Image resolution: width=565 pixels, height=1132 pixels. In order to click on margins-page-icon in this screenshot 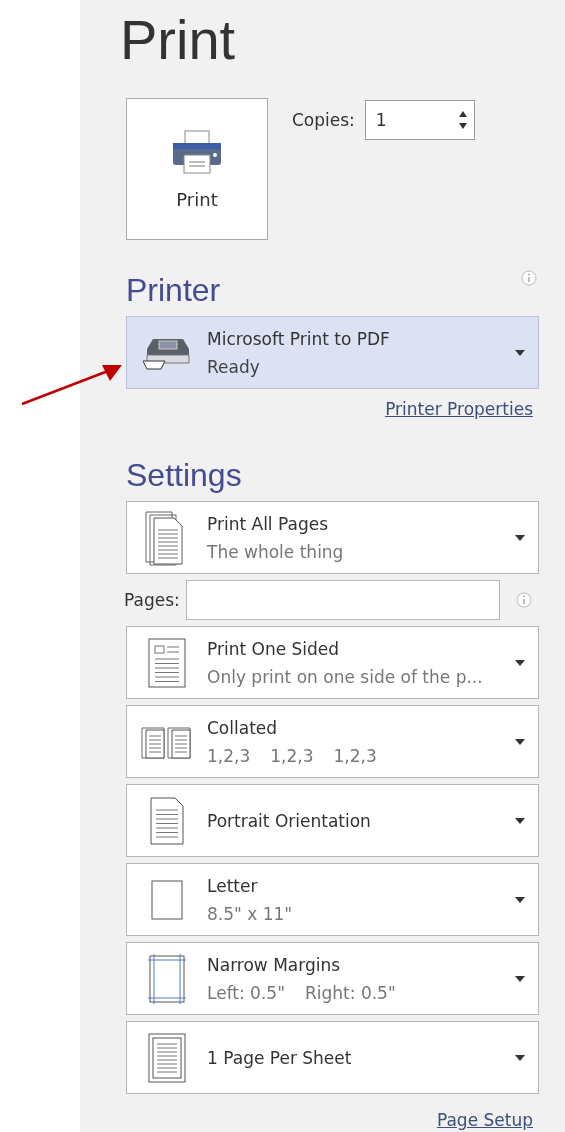, I will do `click(167, 978)`.